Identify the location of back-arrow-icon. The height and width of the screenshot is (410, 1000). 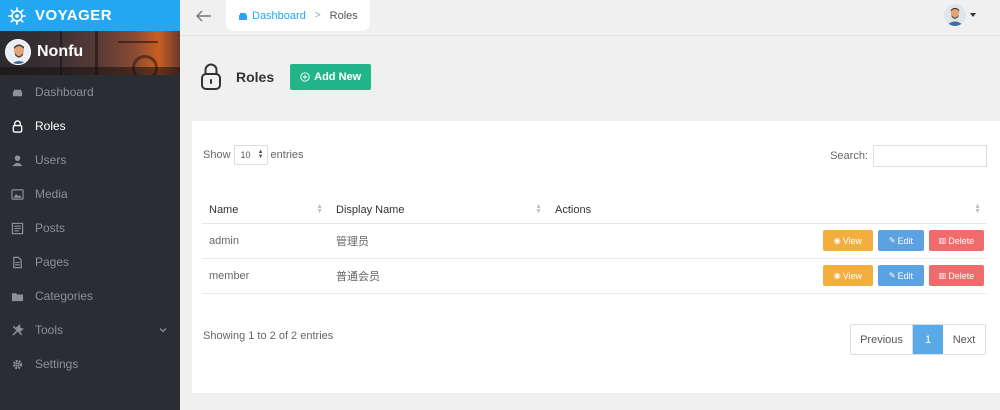
(204, 16).